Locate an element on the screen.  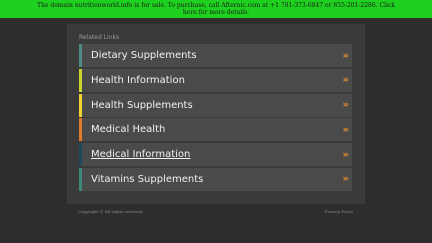
related-link-medical-information: Medical Information » is located at coordinates (215, 155).